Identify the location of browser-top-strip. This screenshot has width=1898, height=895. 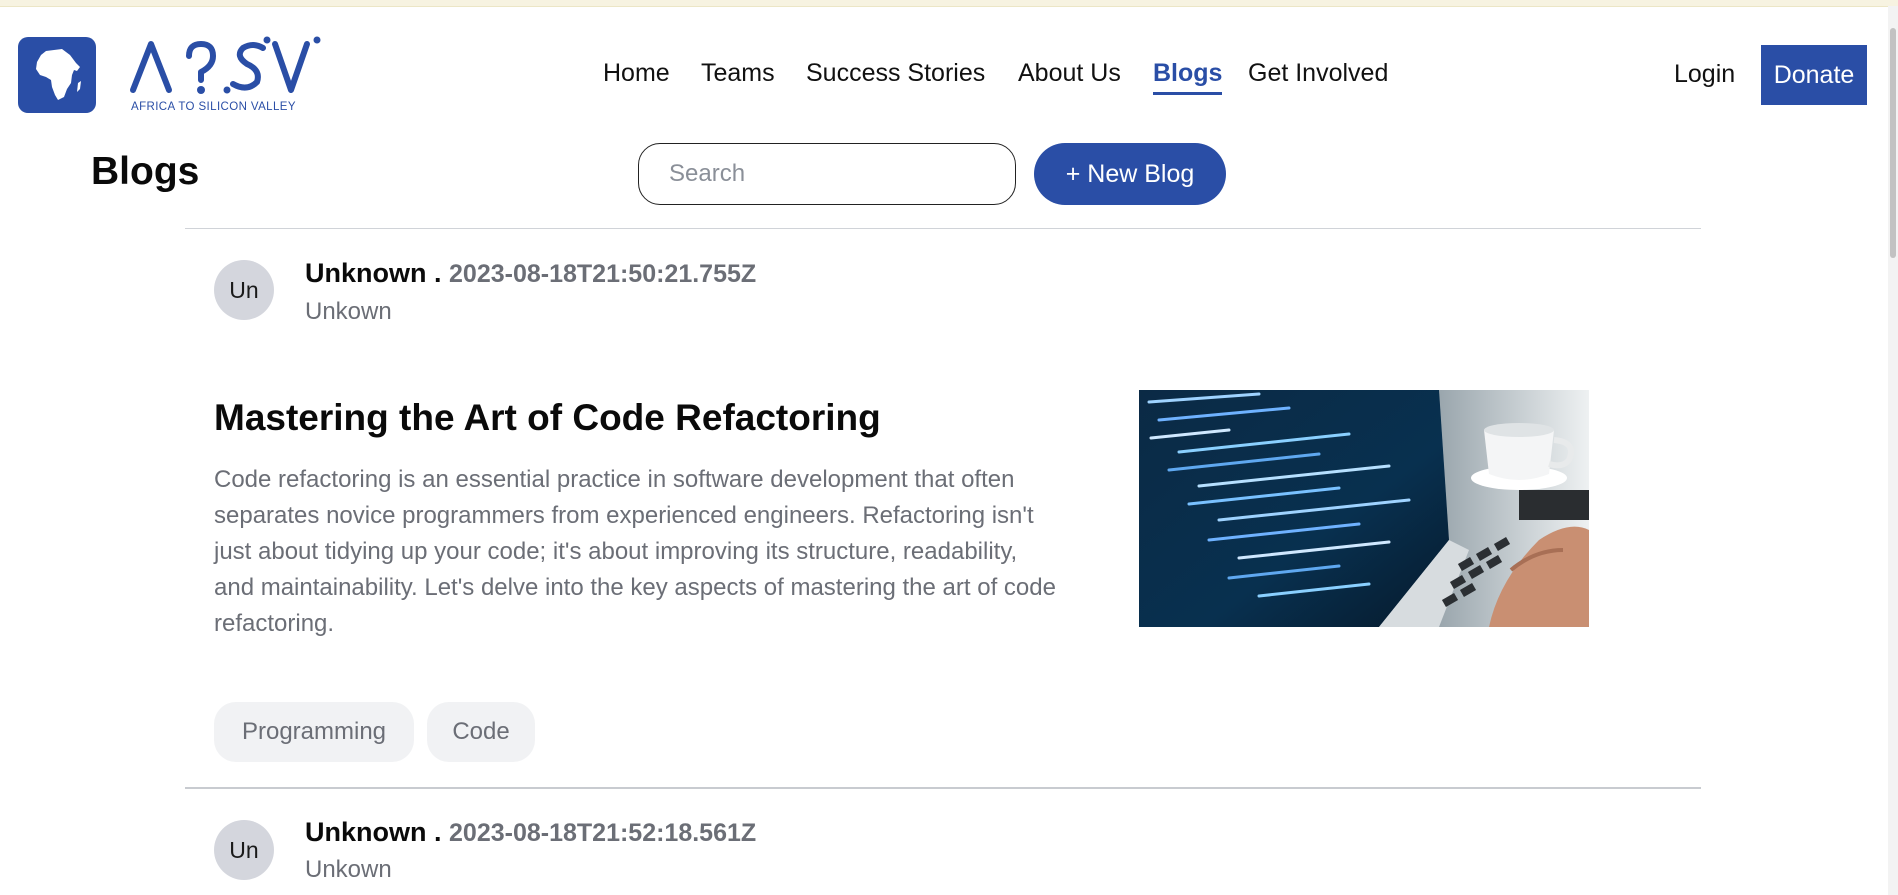
(949, 3).